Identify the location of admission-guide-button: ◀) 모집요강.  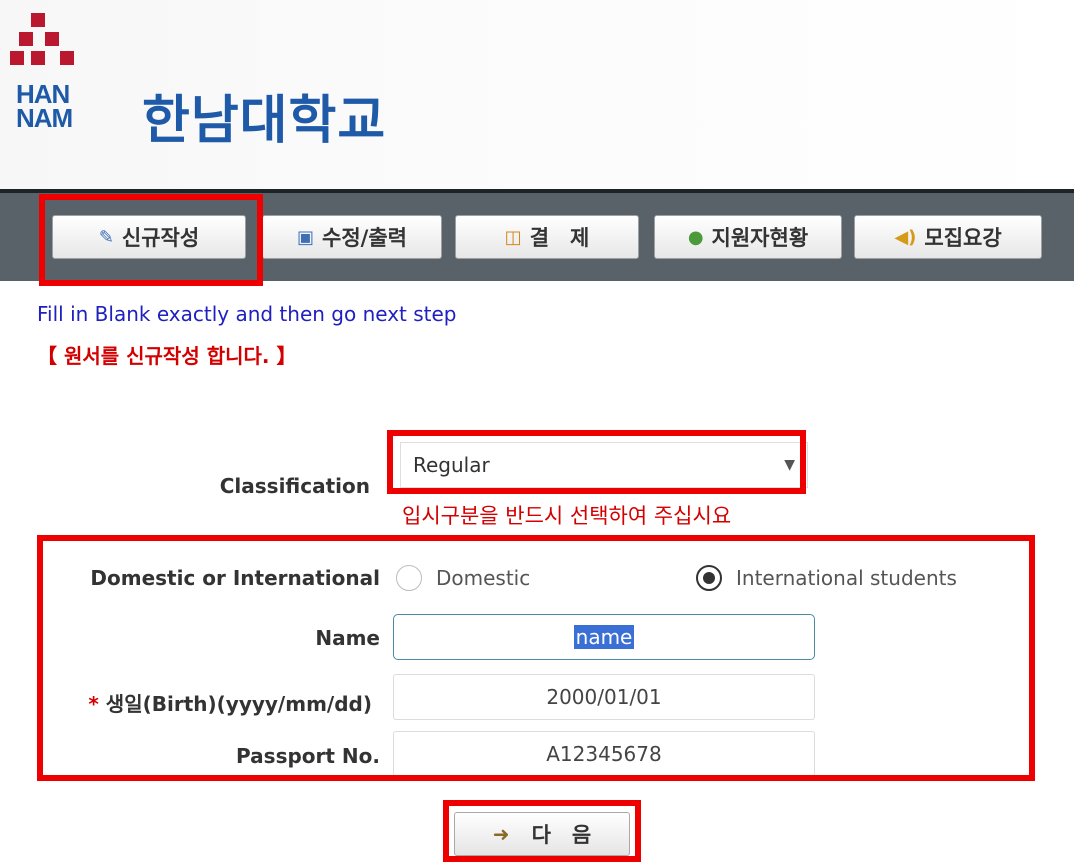
(948, 237).